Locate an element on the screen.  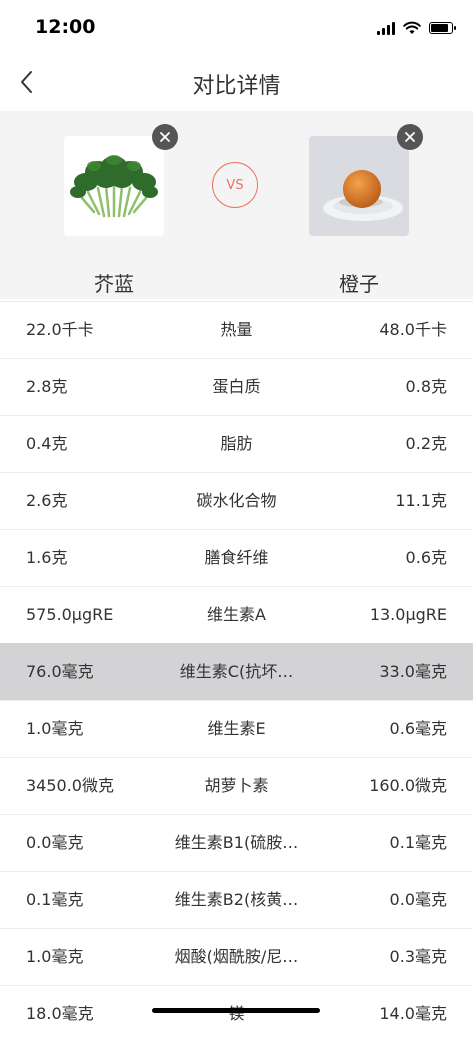
right-value: 160.0微克 is located at coordinates (408, 785).